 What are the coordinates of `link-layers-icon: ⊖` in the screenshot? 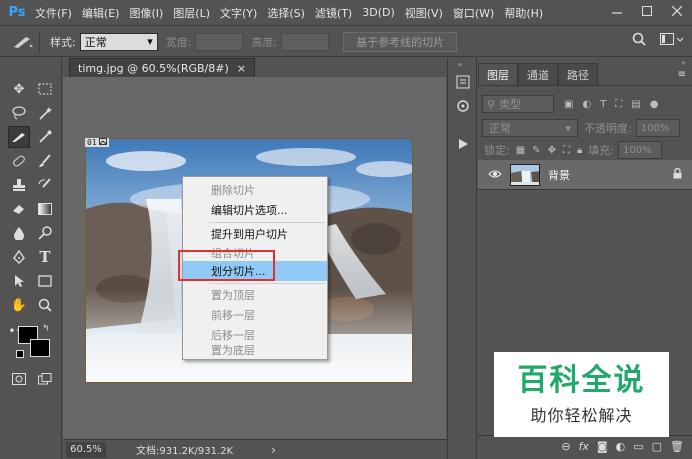 It's located at (565, 446).